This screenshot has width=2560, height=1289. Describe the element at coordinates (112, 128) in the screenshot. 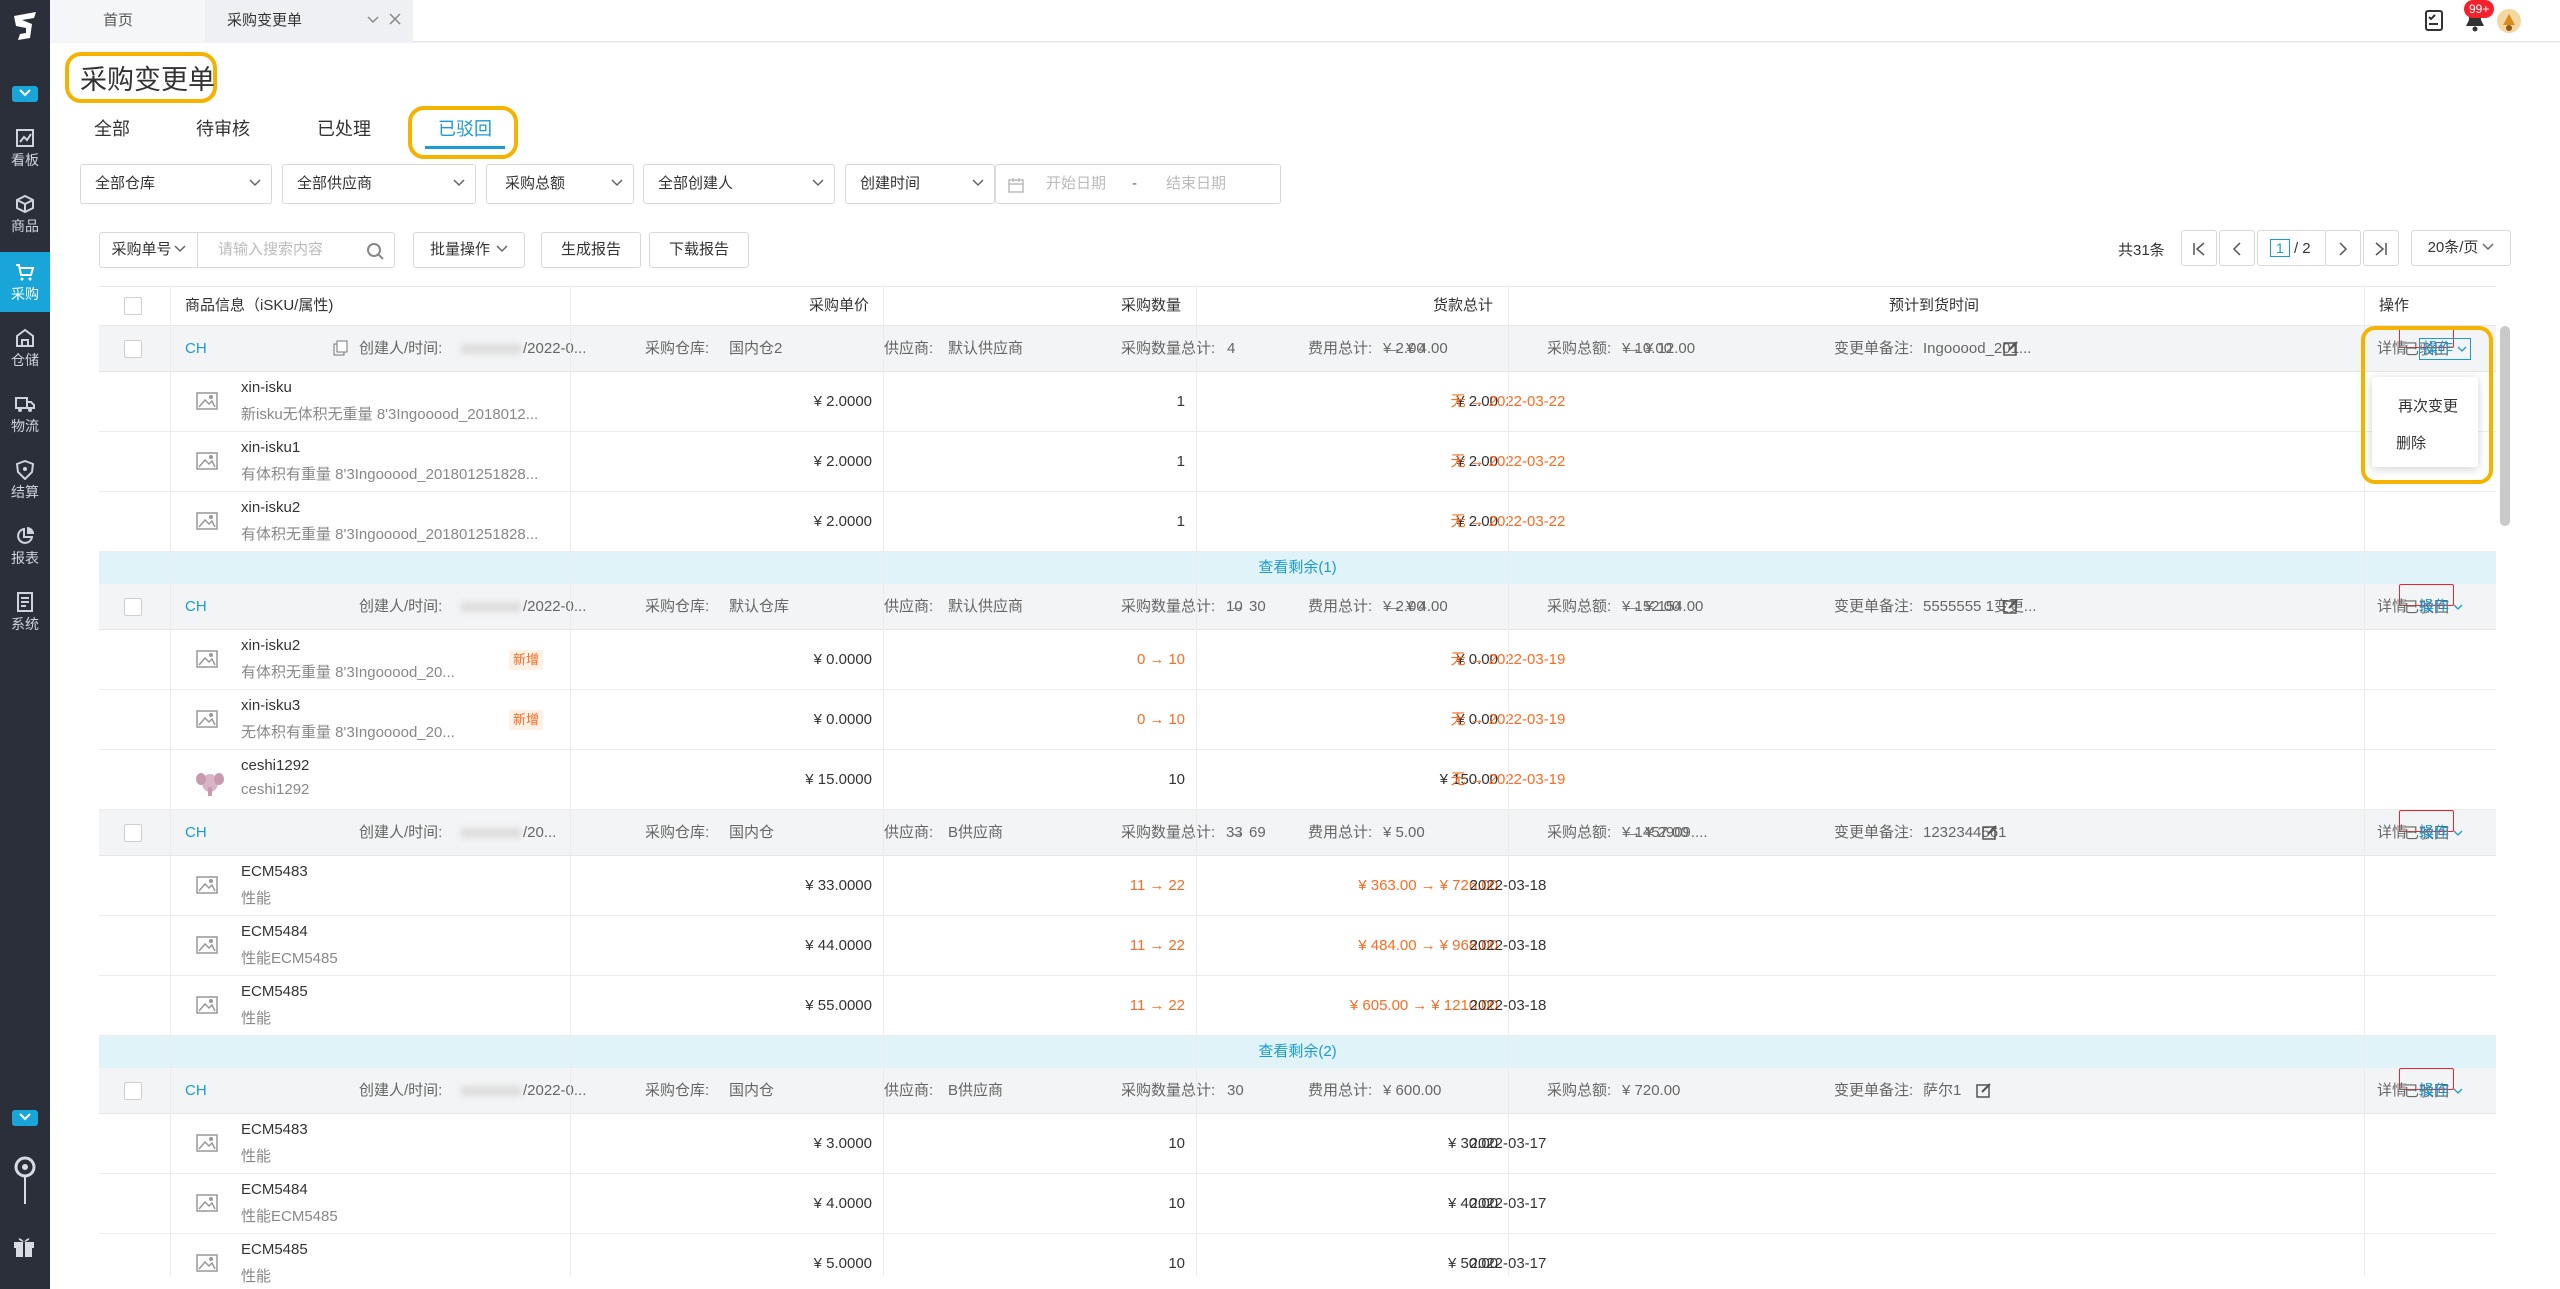

I see `tab-all: 全部` at that location.